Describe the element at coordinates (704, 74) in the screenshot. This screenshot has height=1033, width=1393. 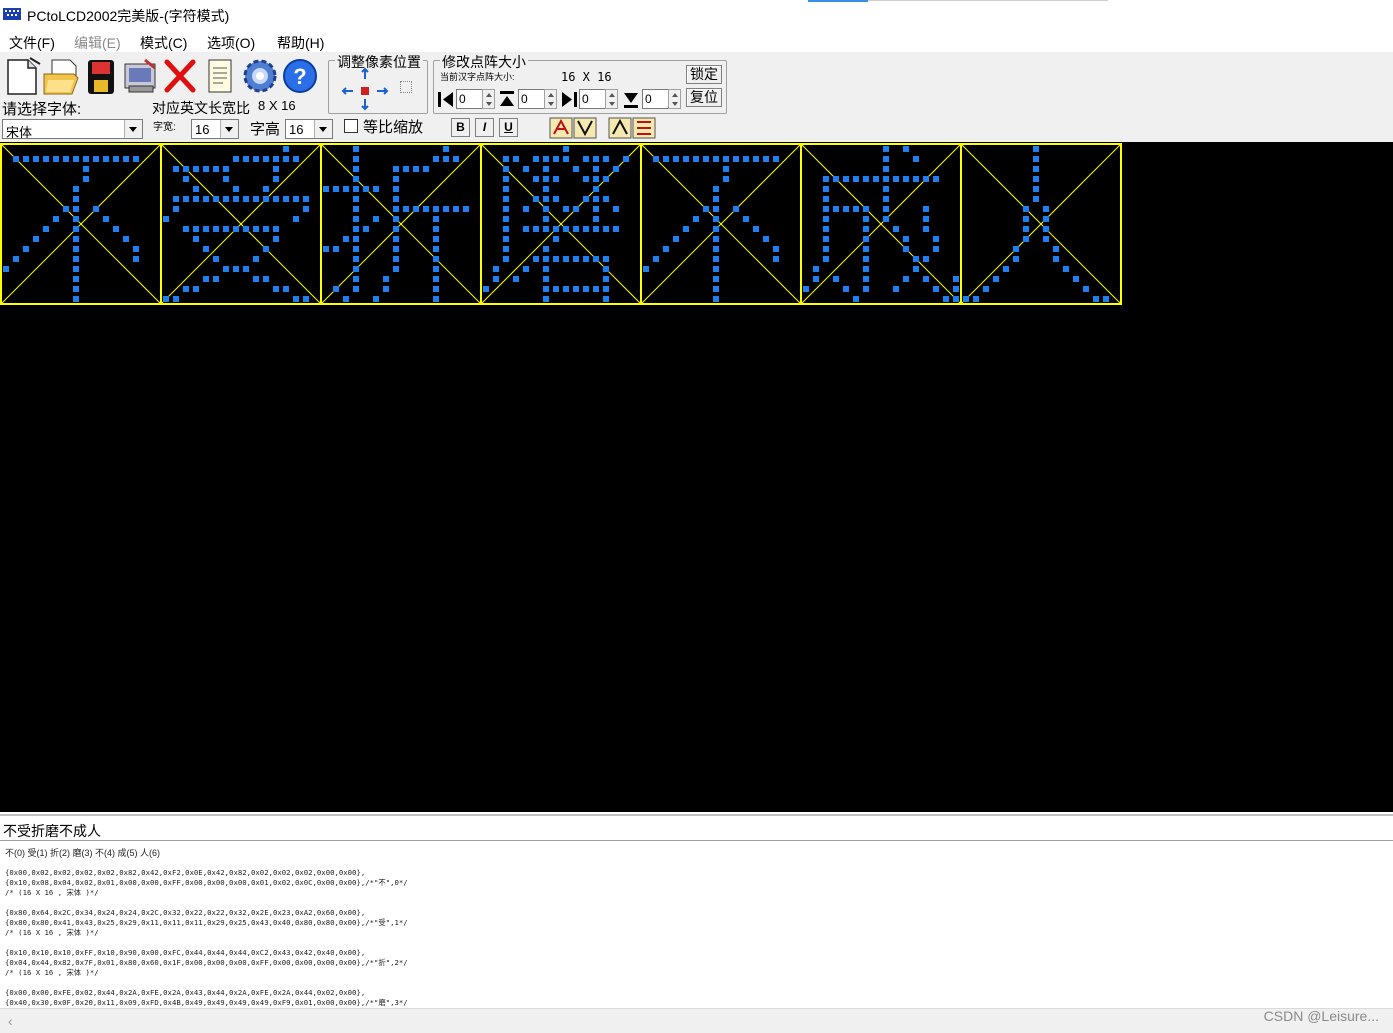
I see `lock-button: 锁定` at that location.